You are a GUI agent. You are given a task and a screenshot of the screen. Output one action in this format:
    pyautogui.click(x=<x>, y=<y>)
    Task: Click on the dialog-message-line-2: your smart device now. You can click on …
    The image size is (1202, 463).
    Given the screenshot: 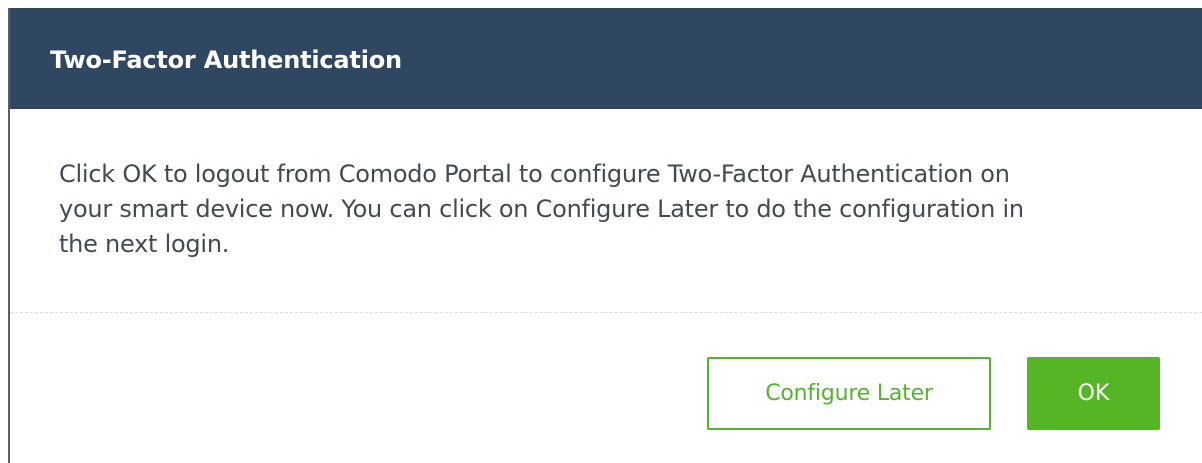 What is the action you would take?
    pyautogui.click(x=541, y=209)
    